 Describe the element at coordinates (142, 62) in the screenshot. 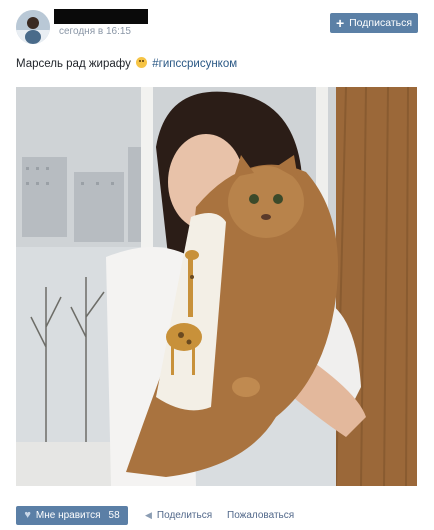

I see `emoji-icon` at that location.